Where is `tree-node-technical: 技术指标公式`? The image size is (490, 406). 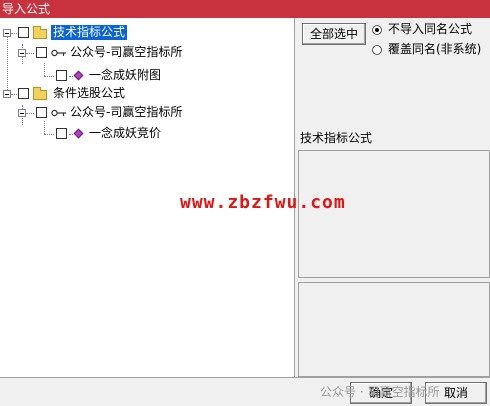
tree-node-technical: 技术指标公式 is located at coordinates (100, 33).